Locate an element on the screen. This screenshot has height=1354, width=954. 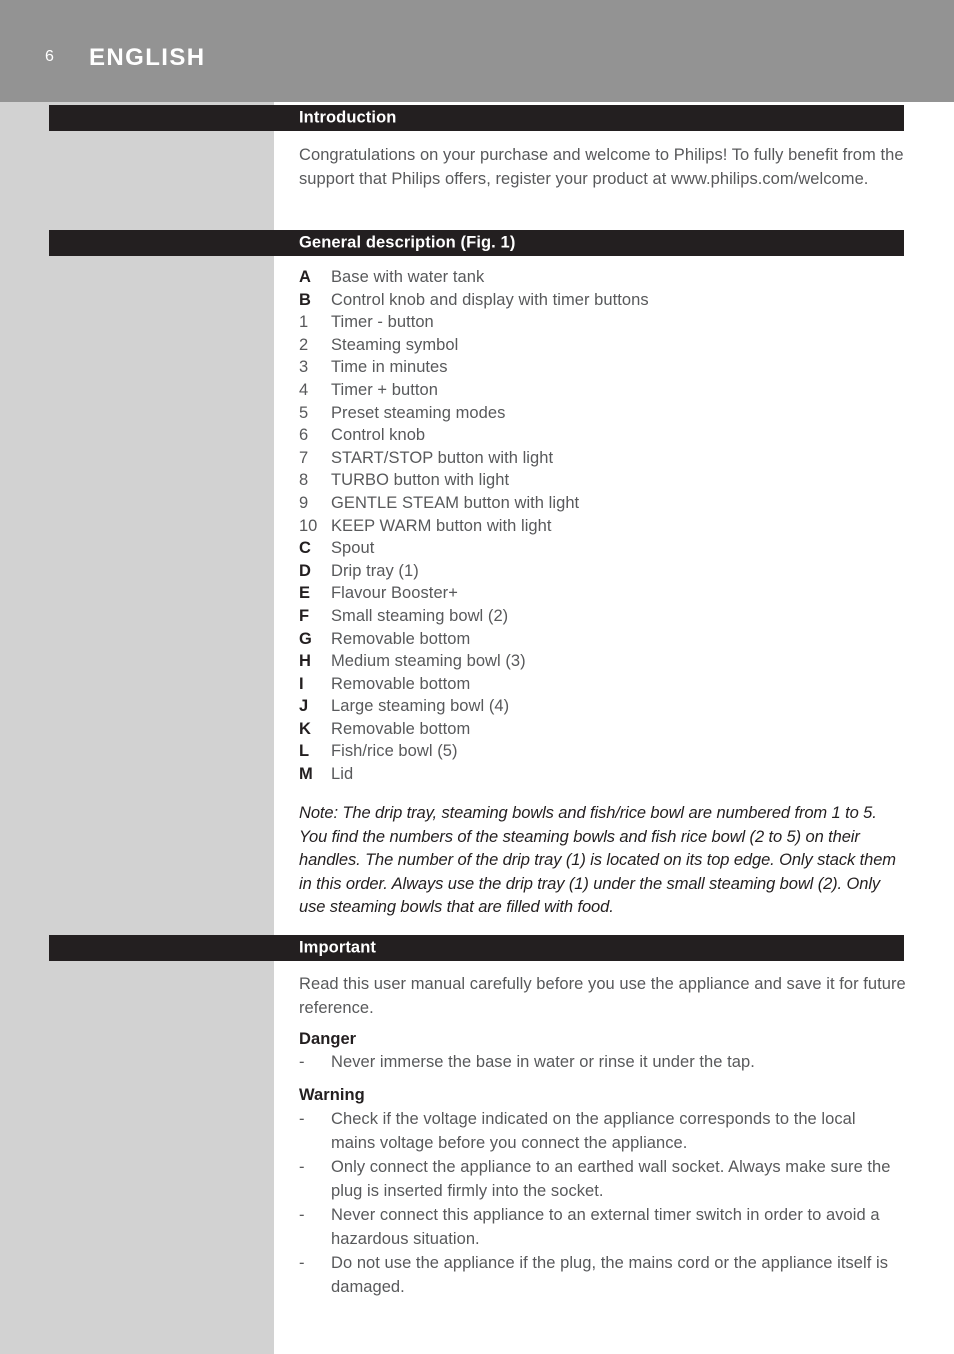
description-item-key: M is located at coordinates (306, 774).